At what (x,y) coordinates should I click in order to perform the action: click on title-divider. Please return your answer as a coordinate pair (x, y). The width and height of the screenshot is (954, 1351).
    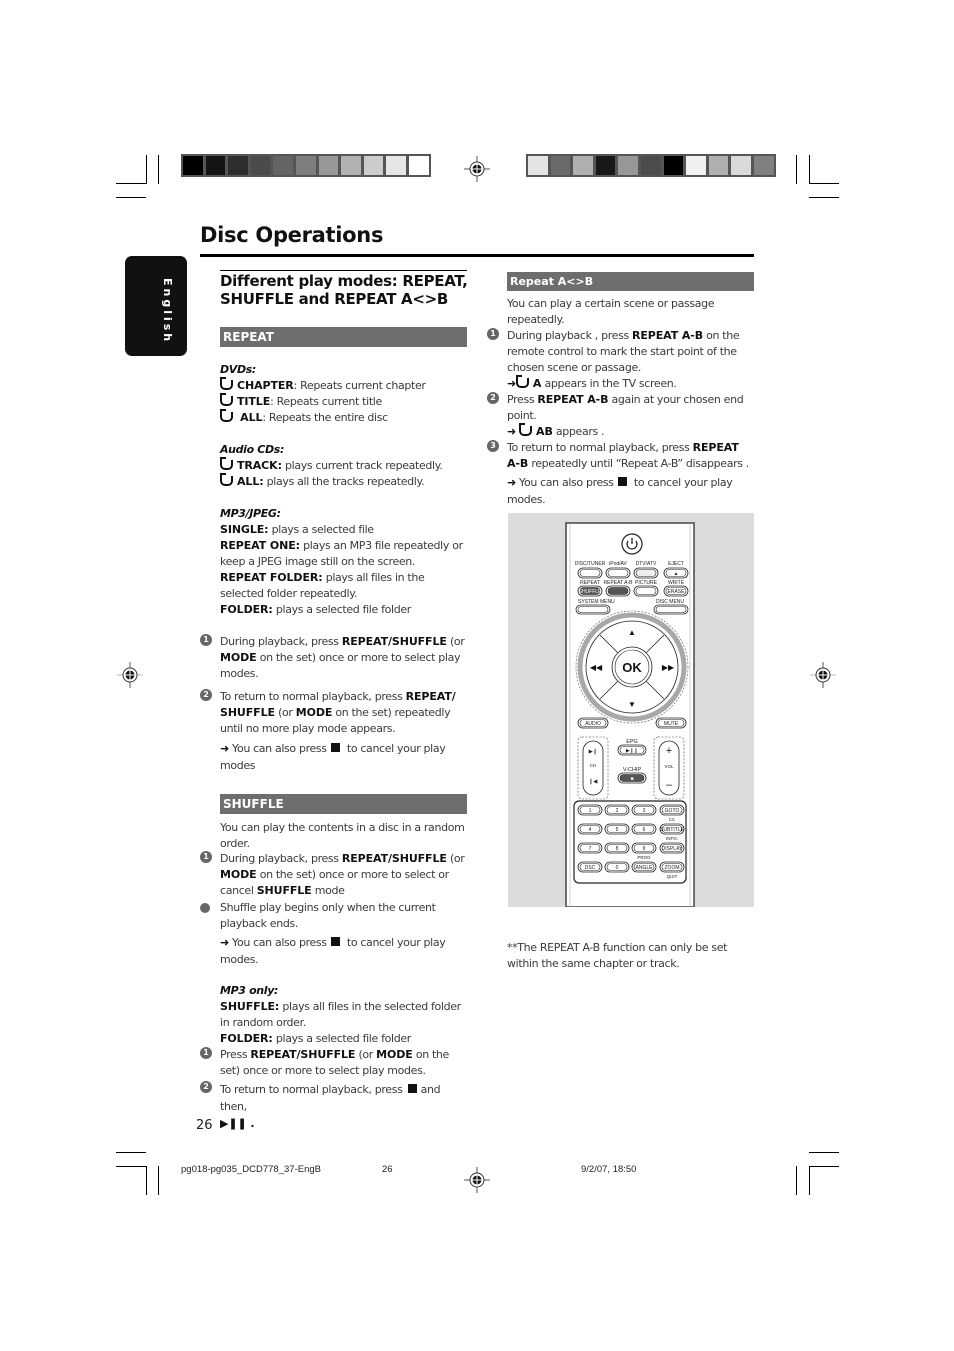
    Looking at the image, I should click on (477, 255).